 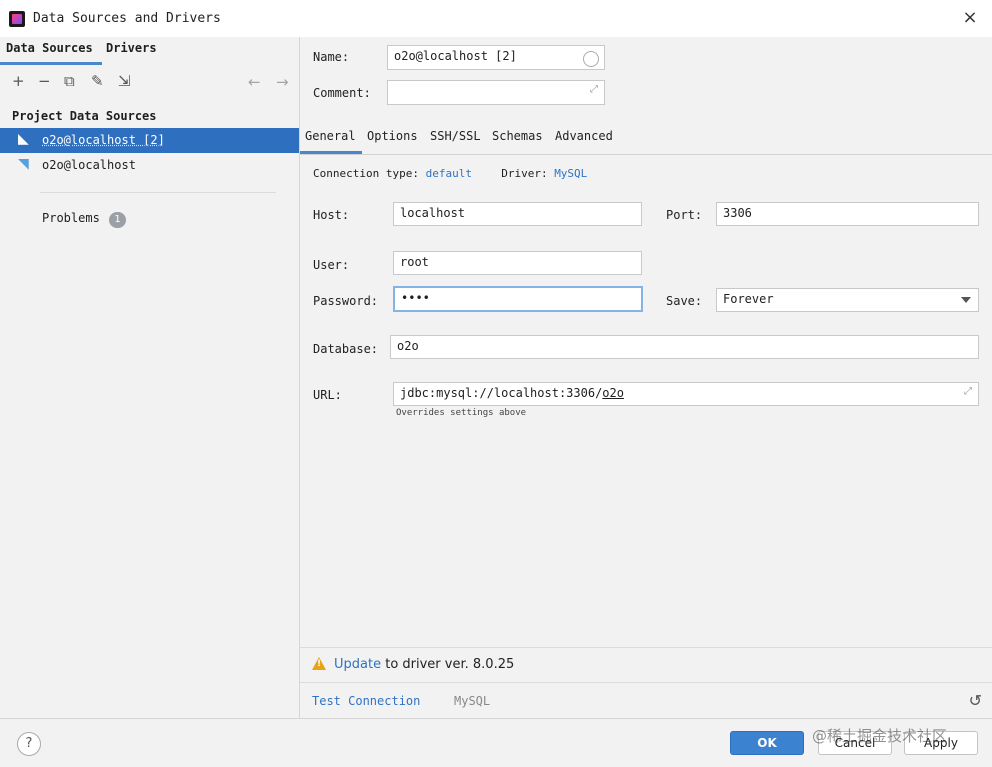 What do you see at coordinates (149, 165) in the screenshot?
I see `data-source-item: ◥ o2o@localhost` at bounding box center [149, 165].